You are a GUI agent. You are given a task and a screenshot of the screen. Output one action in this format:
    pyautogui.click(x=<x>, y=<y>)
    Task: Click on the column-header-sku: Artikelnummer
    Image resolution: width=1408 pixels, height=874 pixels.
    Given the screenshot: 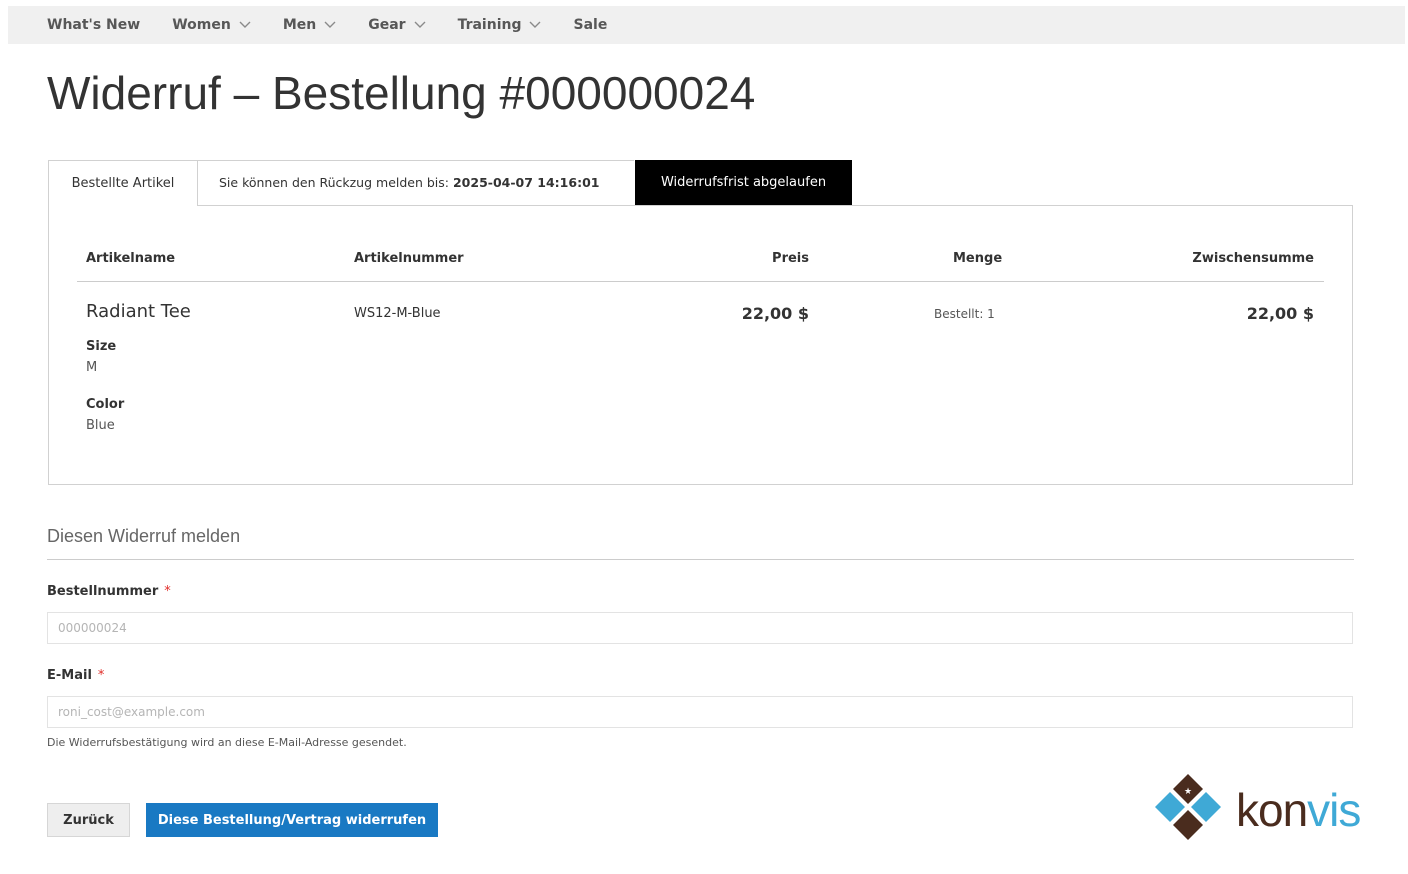 What is the action you would take?
    pyautogui.click(x=409, y=258)
    